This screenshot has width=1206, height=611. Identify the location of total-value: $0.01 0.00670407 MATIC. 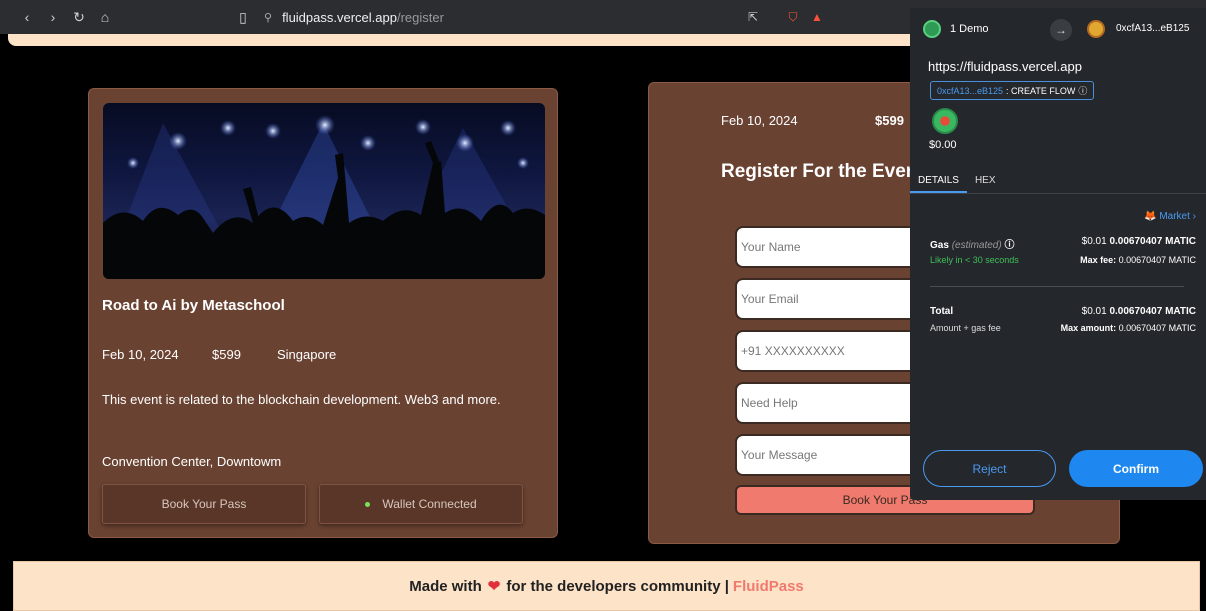
(1139, 311).